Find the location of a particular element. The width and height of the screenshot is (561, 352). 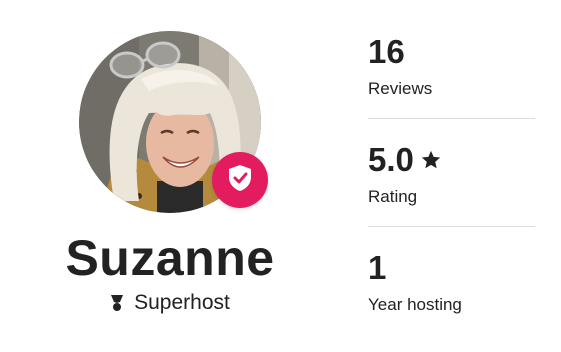

superhost-label-row: Superhost is located at coordinates (170, 303).